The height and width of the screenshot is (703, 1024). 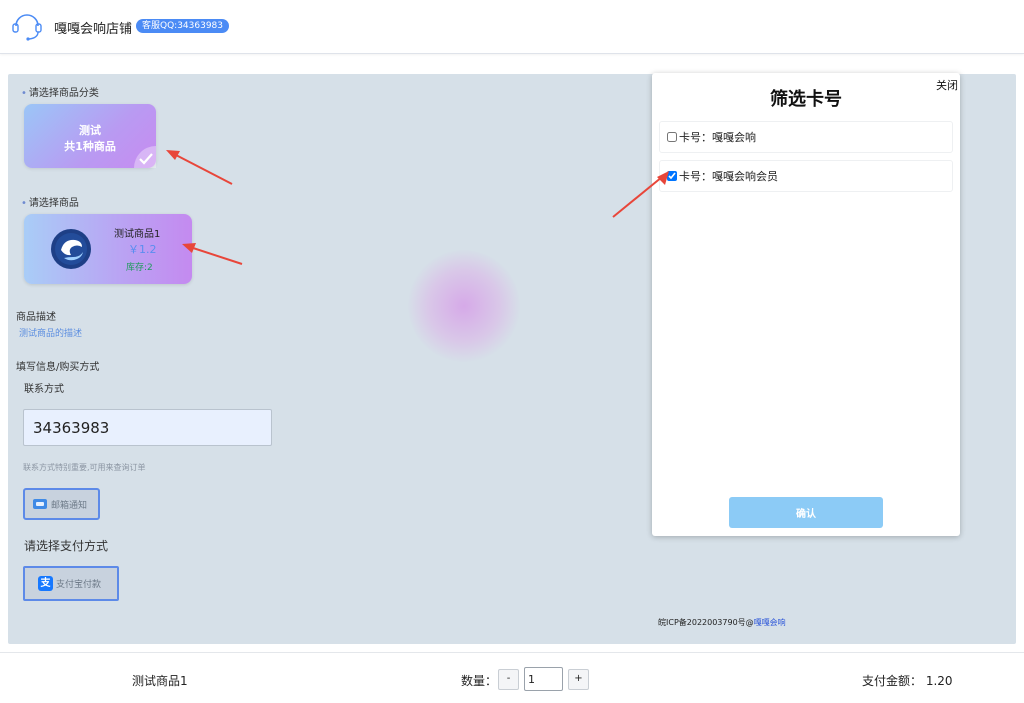 I want to click on payment-total: 支付金额： 1.20, so click(x=907, y=681).